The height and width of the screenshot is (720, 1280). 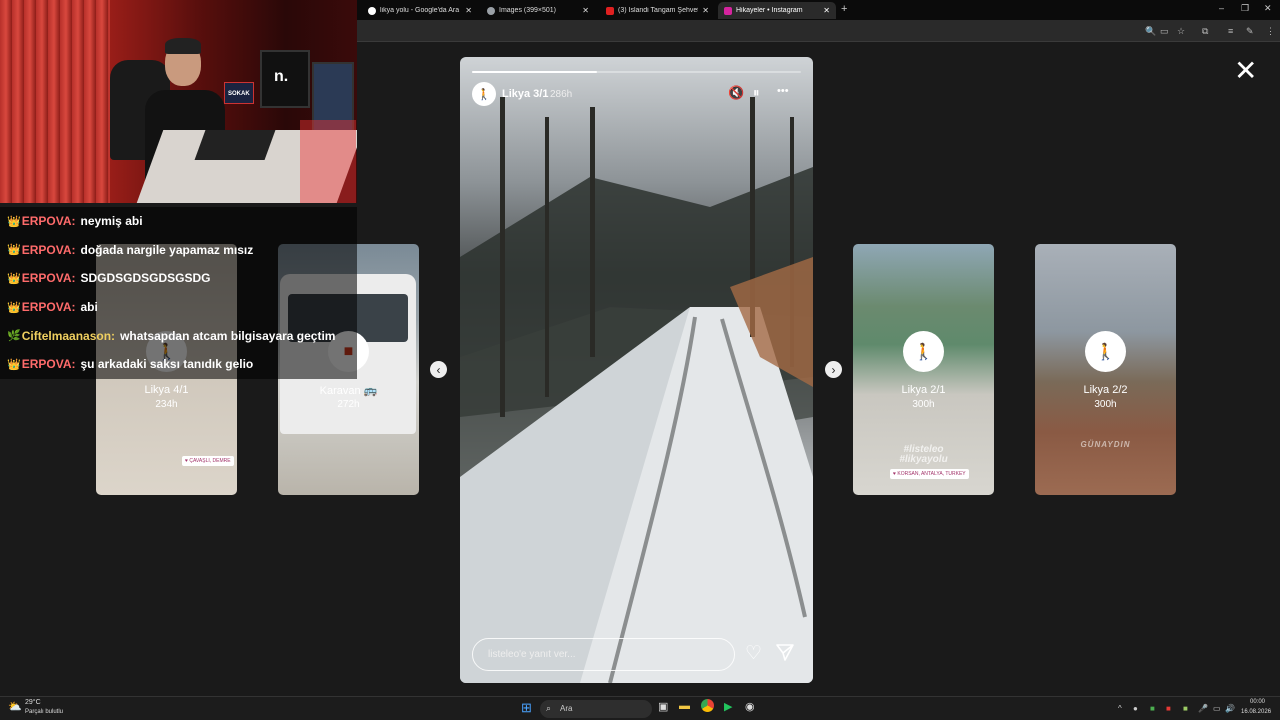 I want to click on search-label: Ara, so click(x=566, y=708).